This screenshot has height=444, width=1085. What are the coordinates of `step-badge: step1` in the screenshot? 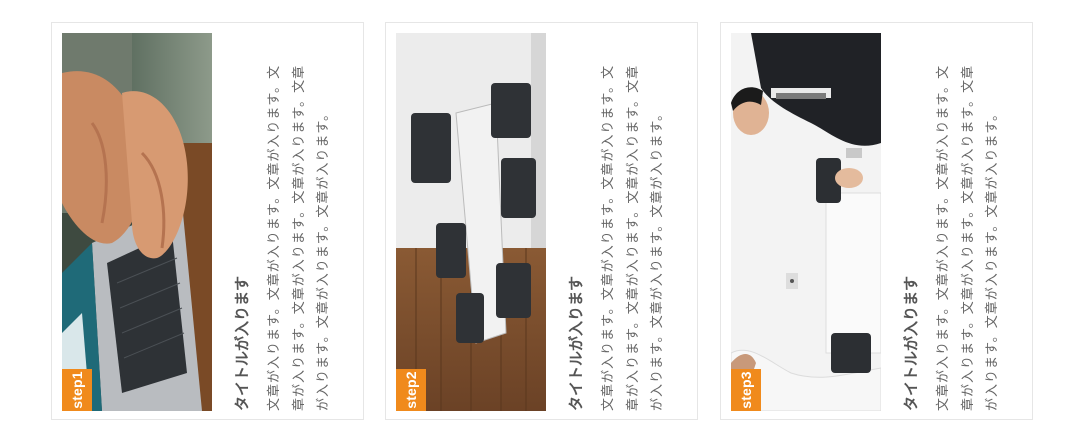 It's located at (77, 390).